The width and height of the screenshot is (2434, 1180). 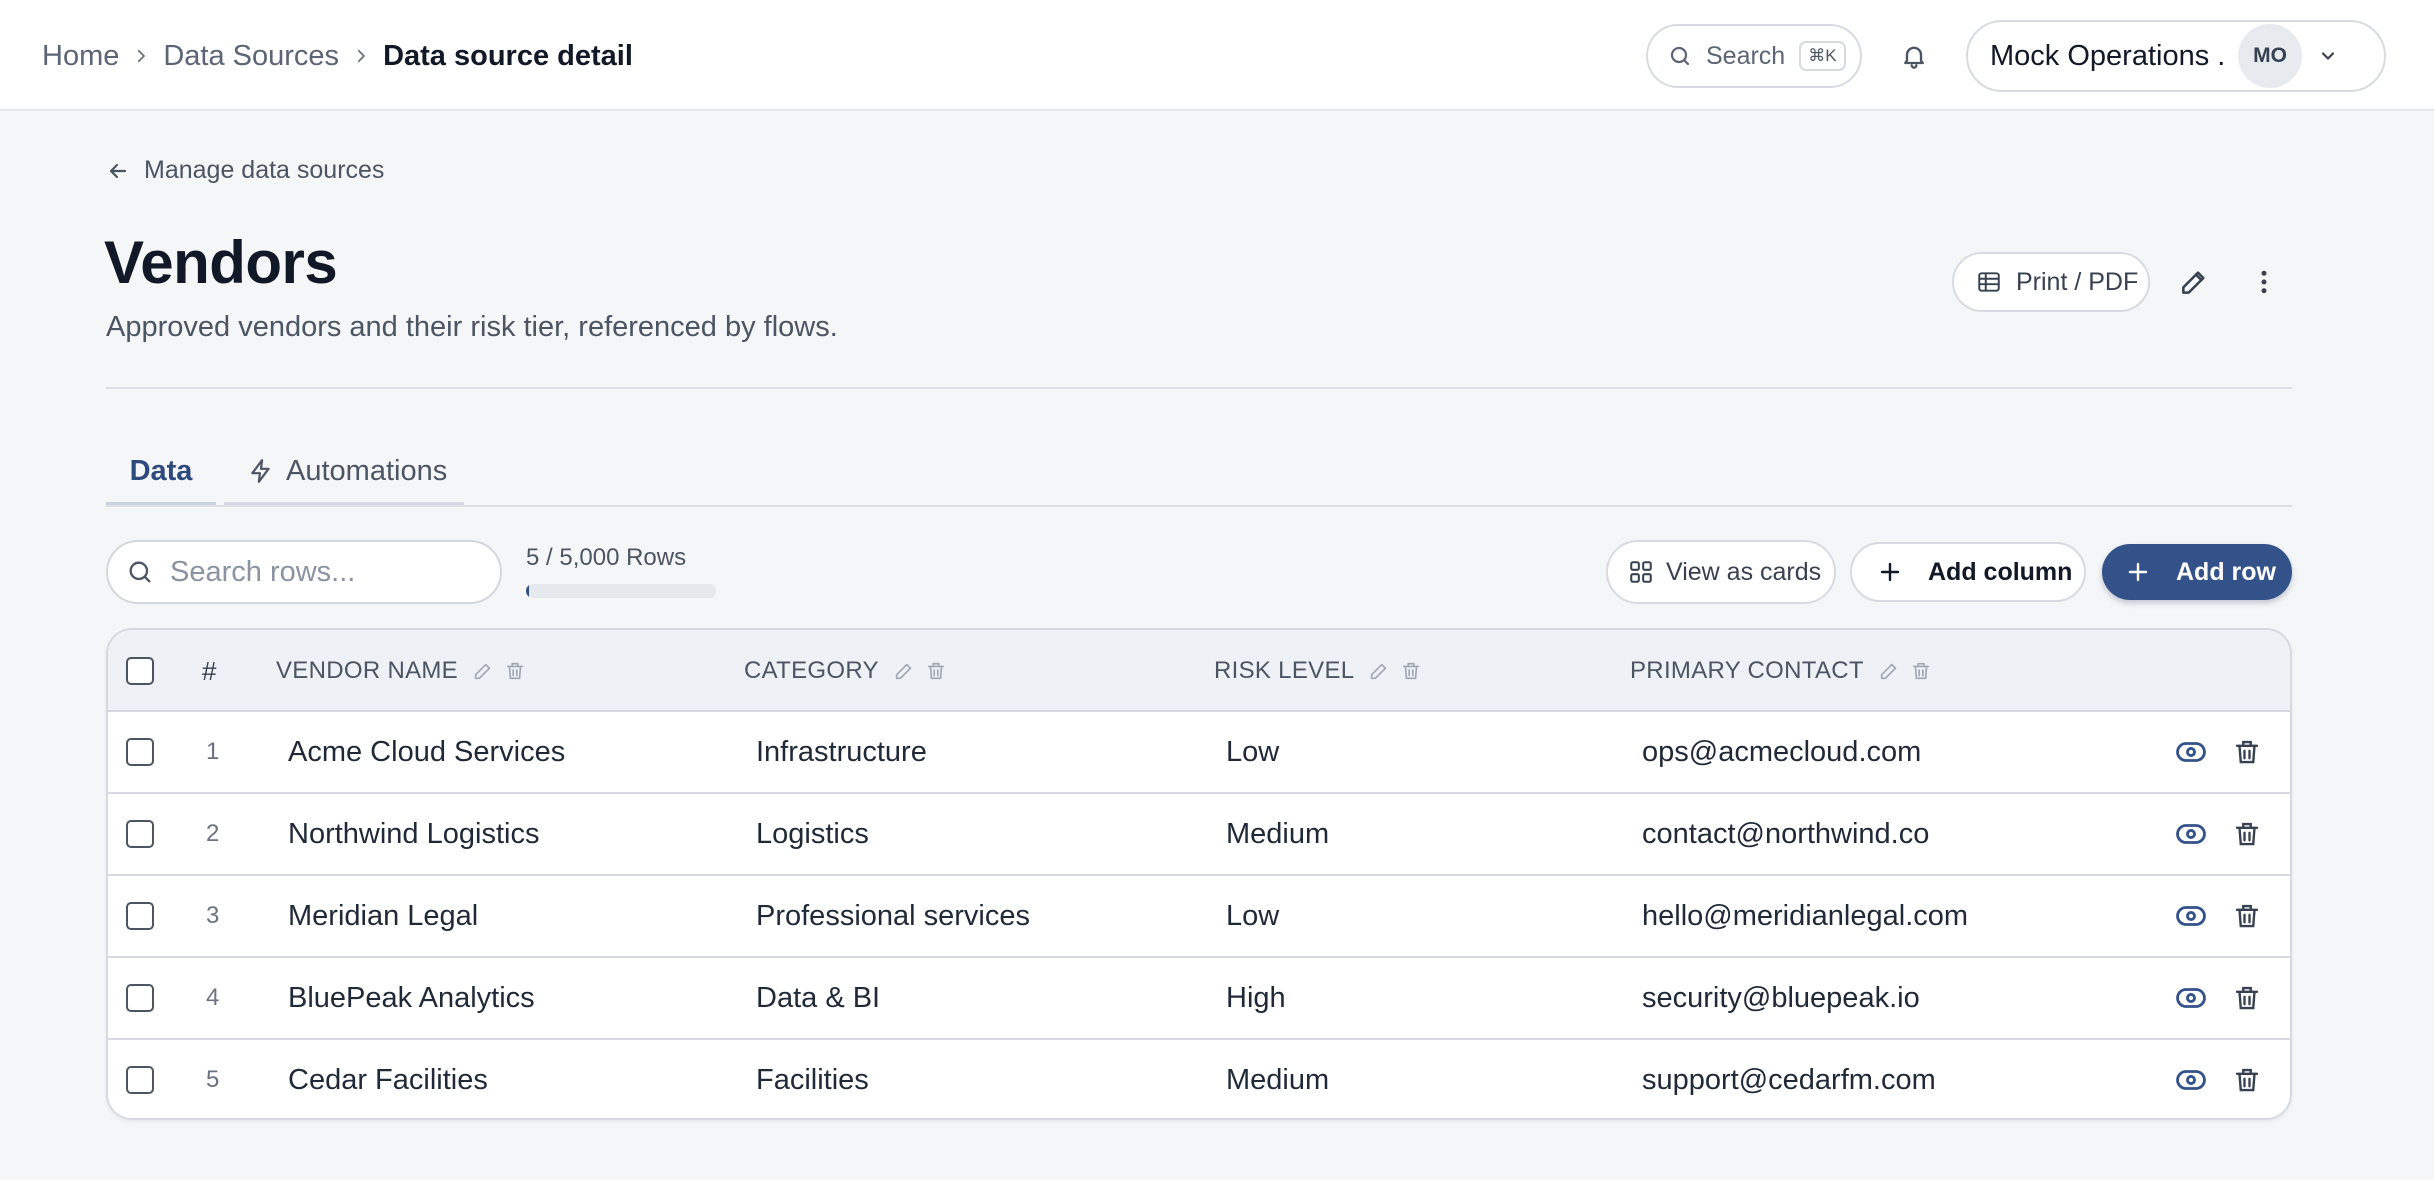 I want to click on add-row-button: Add row, so click(x=2197, y=572).